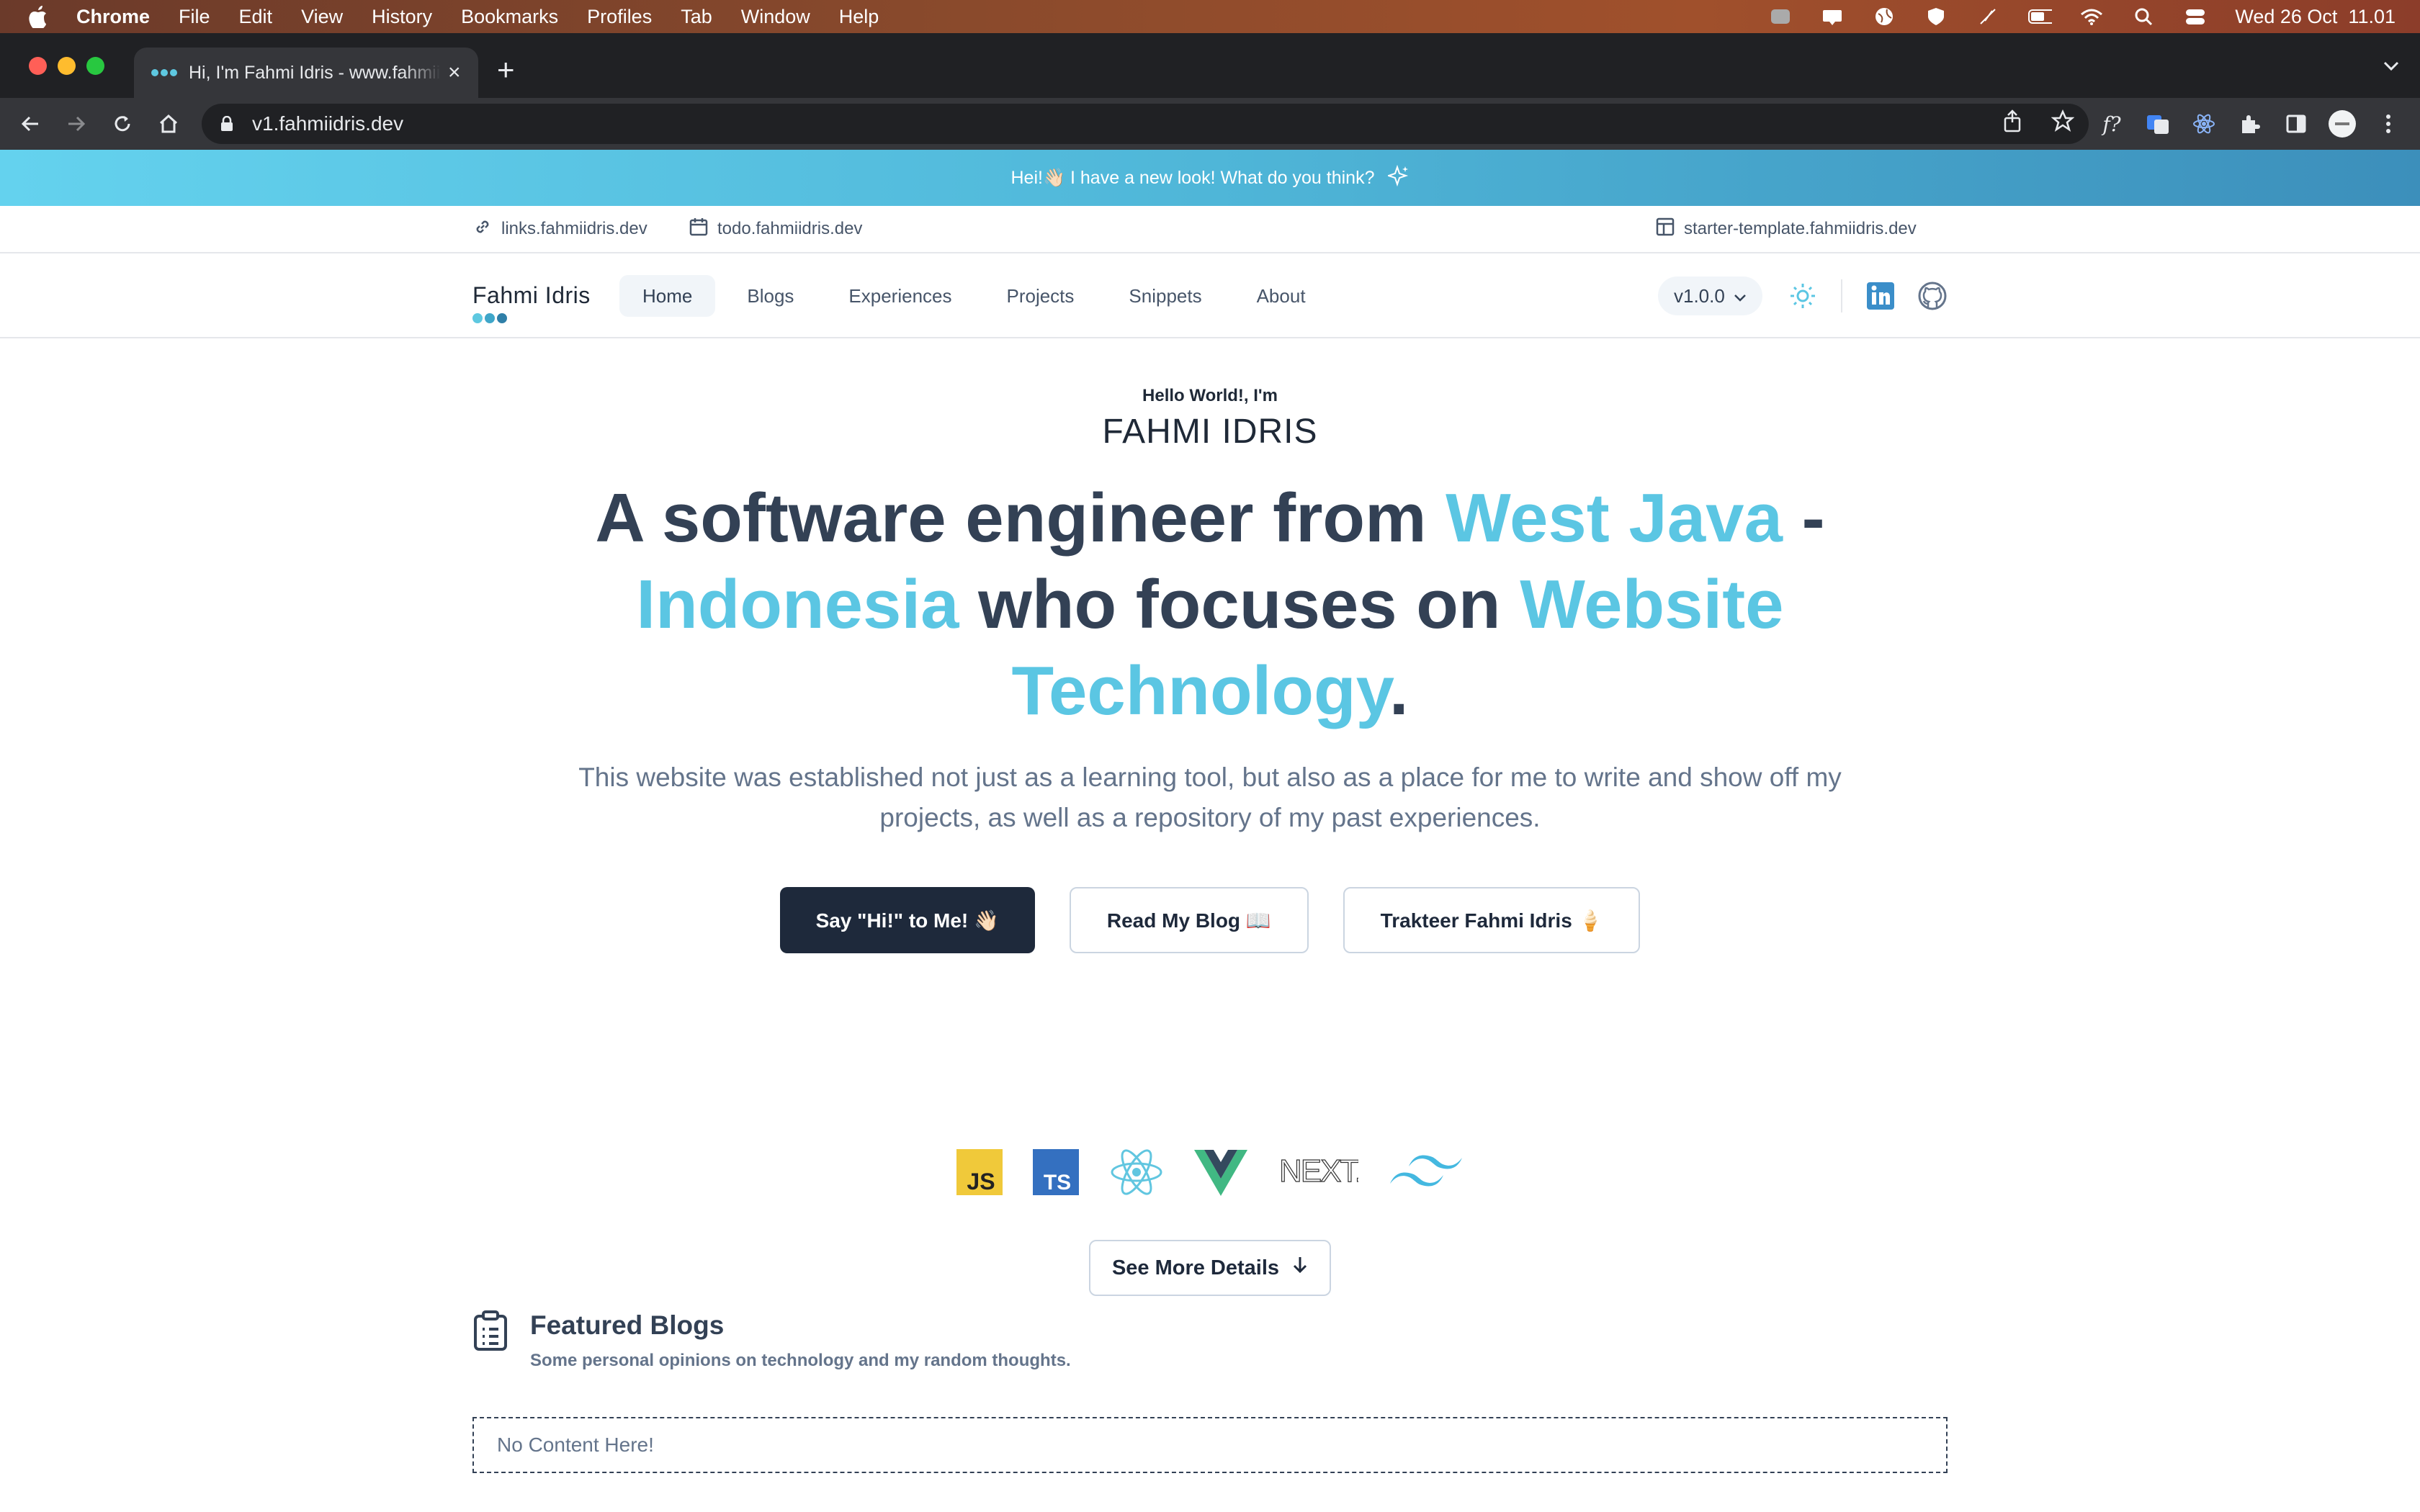 The width and height of the screenshot is (2420, 1512). What do you see at coordinates (123, 124) in the screenshot?
I see `reload-button` at bounding box center [123, 124].